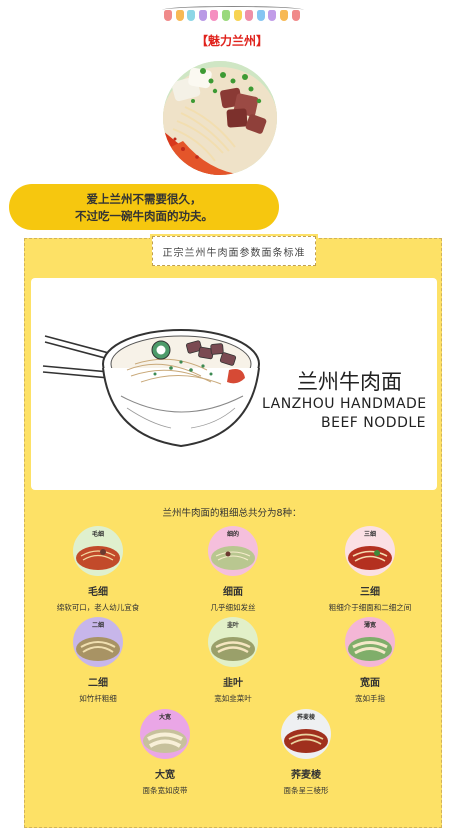  I want to click on noodle-type-desc: 宽如韭菜叶, so click(233, 698).